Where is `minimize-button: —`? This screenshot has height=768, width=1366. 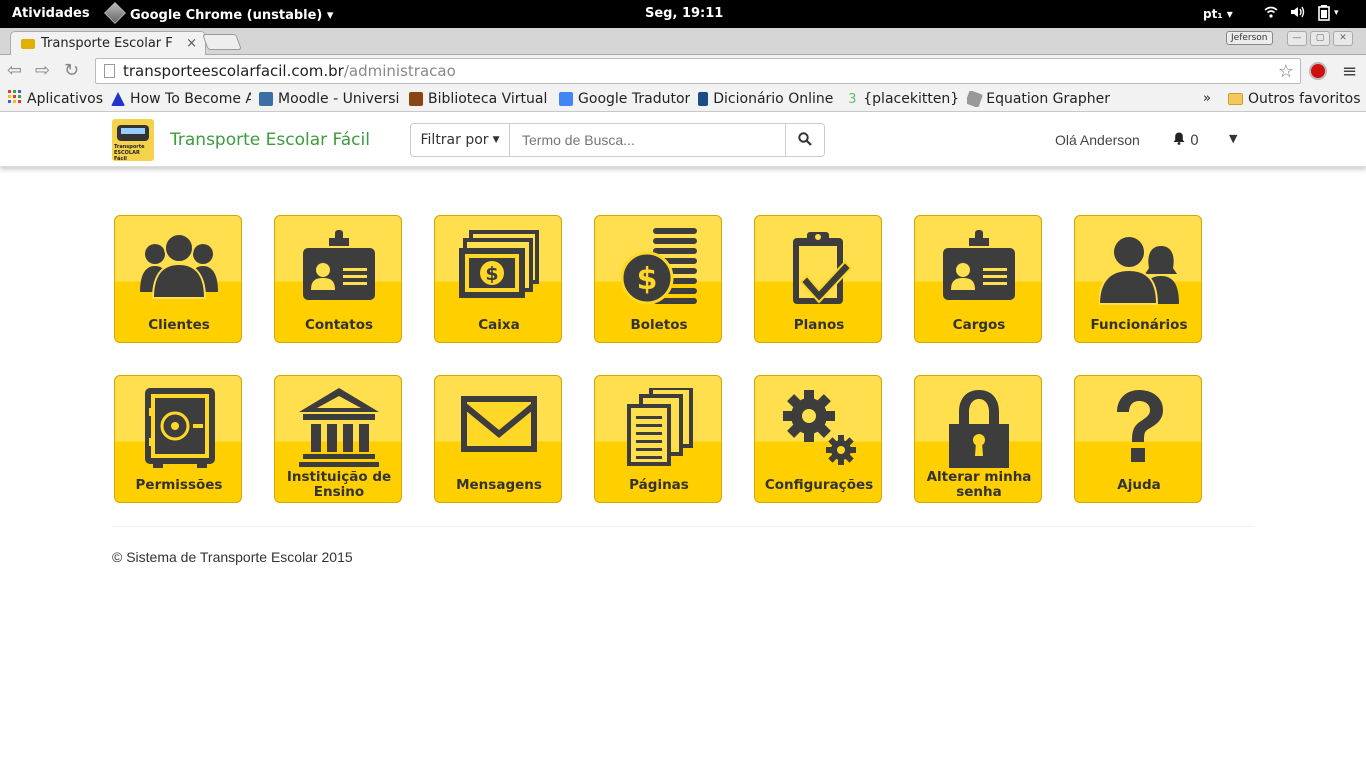
minimize-button: — is located at coordinates (1297, 38).